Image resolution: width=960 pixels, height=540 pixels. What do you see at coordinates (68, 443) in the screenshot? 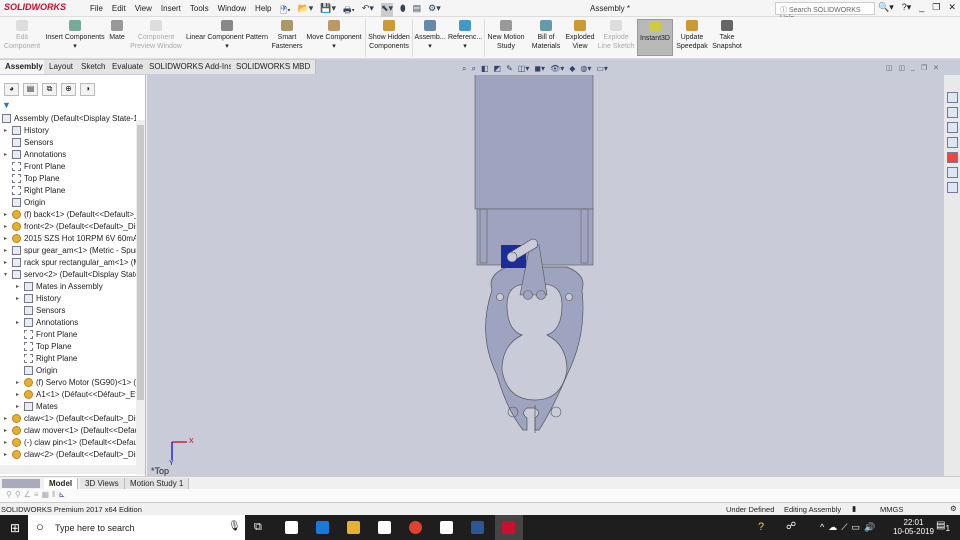
I see `tree-item: ▸ (-) claw pin<1> (Default<<Defau` at bounding box center [68, 443].